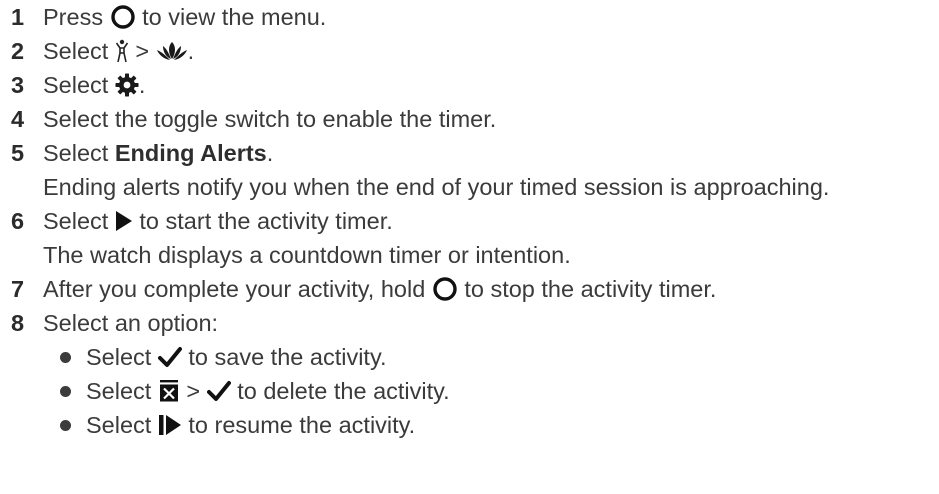  What do you see at coordinates (236, 357) in the screenshot?
I see `option-text: Select to save the activity.` at bounding box center [236, 357].